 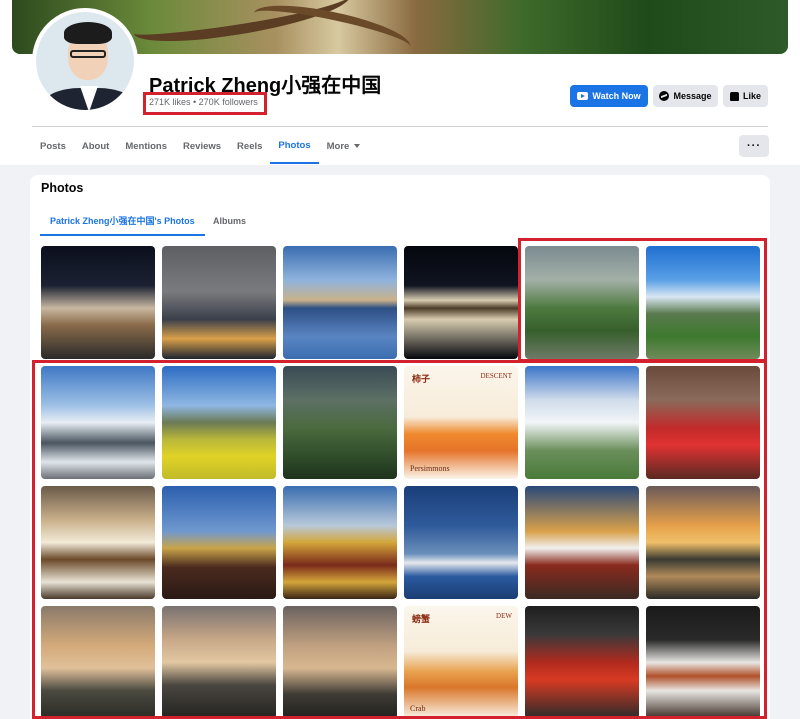 What do you see at coordinates (692, 96) in the screenshot?
I see `message-label: Message` at bounding box center [692, 96].